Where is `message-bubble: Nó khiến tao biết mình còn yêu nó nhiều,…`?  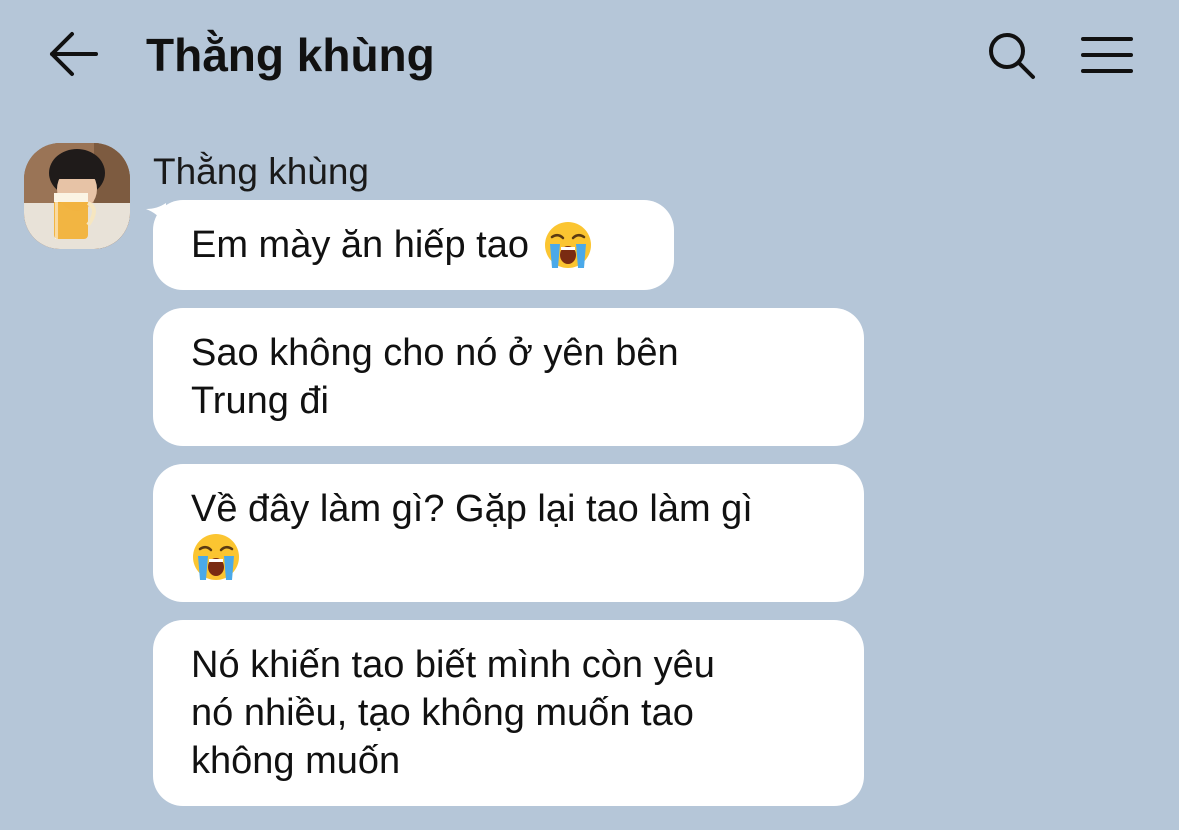 message-bubble: Nó khiến tao biết mình còn yêu nó nhiều,… is located at coordinates (508, 713).